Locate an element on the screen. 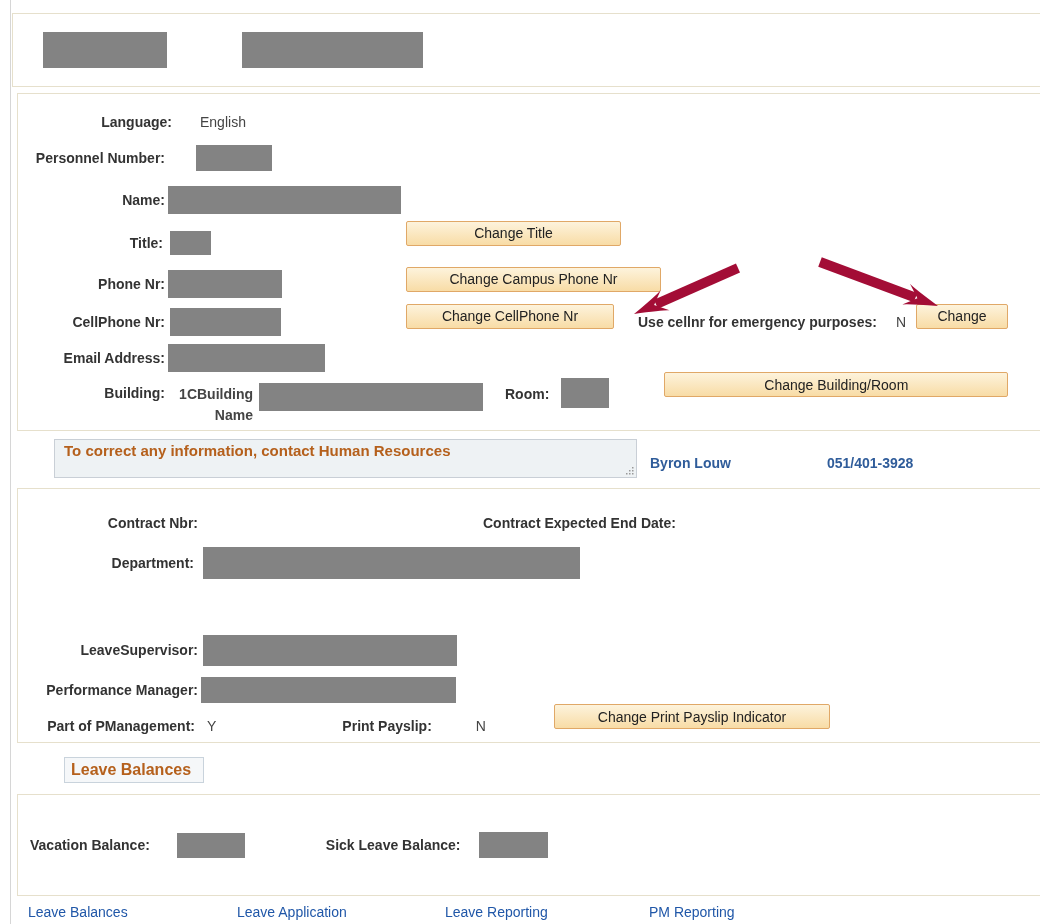  field-label: Name: is located at coordinates (143, 200).